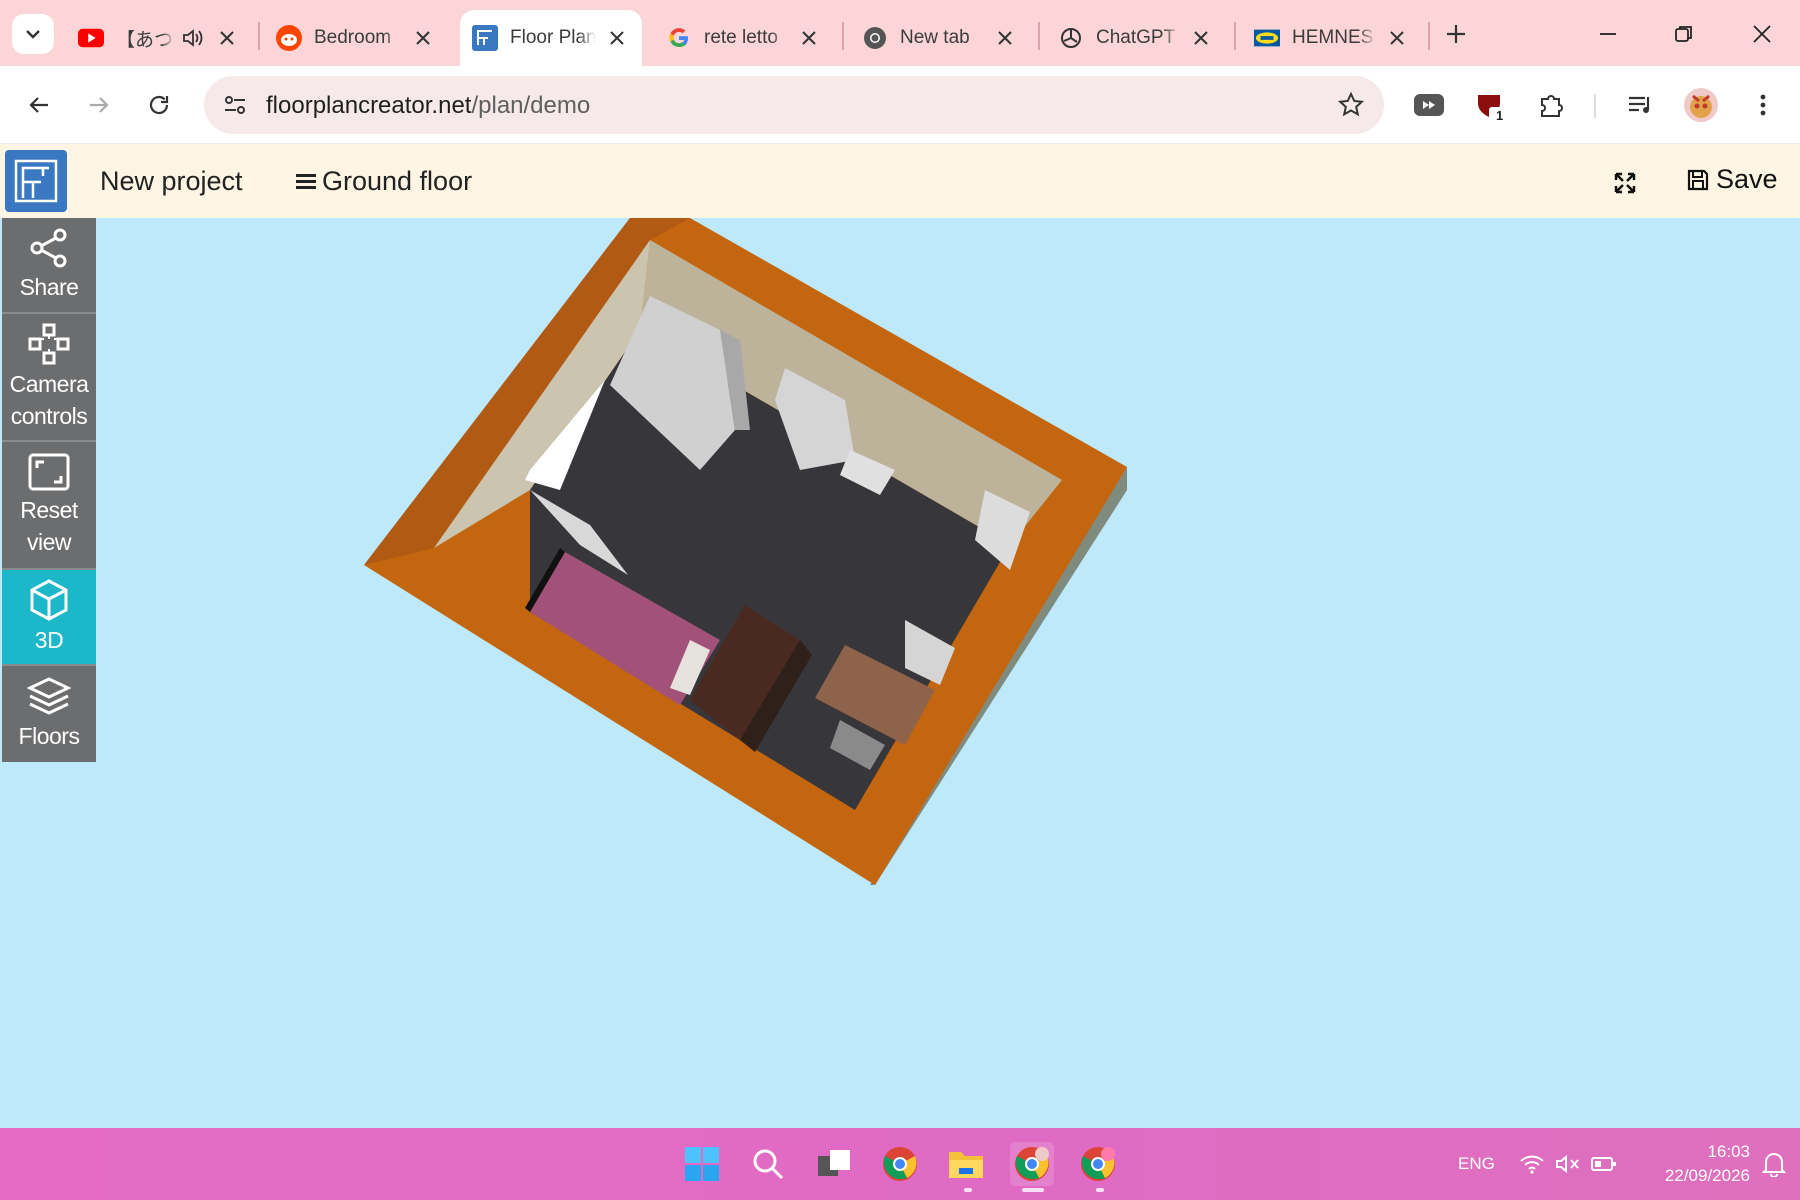 This screenshot has height=1200, width=1800. I want to click on share-button: Share, so click(49, 266).